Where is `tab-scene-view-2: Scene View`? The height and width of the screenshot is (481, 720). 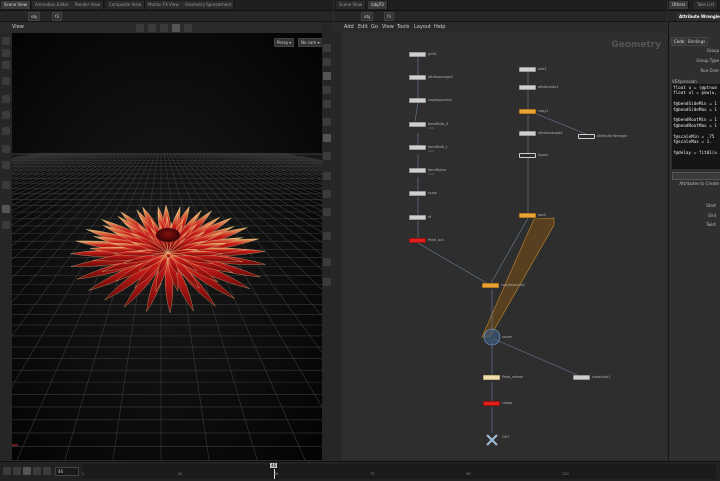 tab-scene-view-2: Scene View is located at coordinates (351, 5).